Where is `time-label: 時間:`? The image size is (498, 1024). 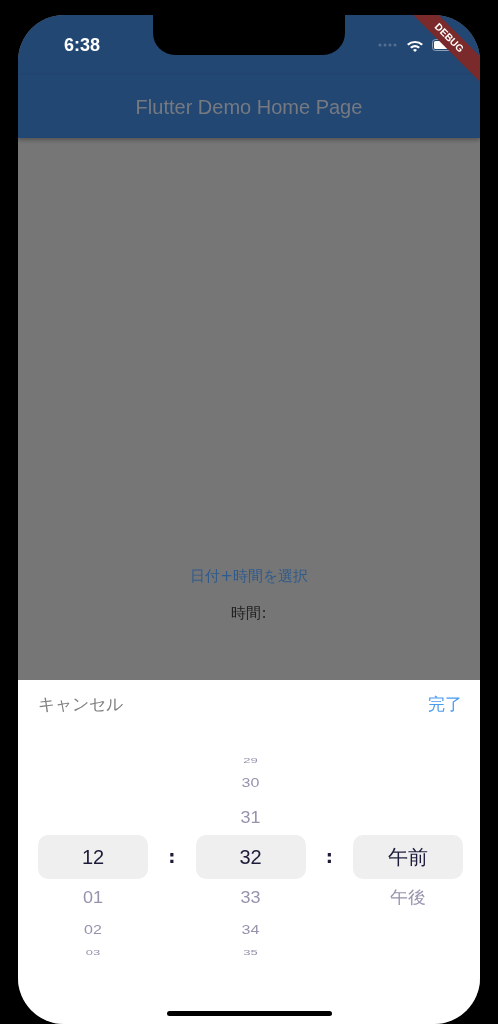
time-label: 時間: is located at coordinates (249, 613).